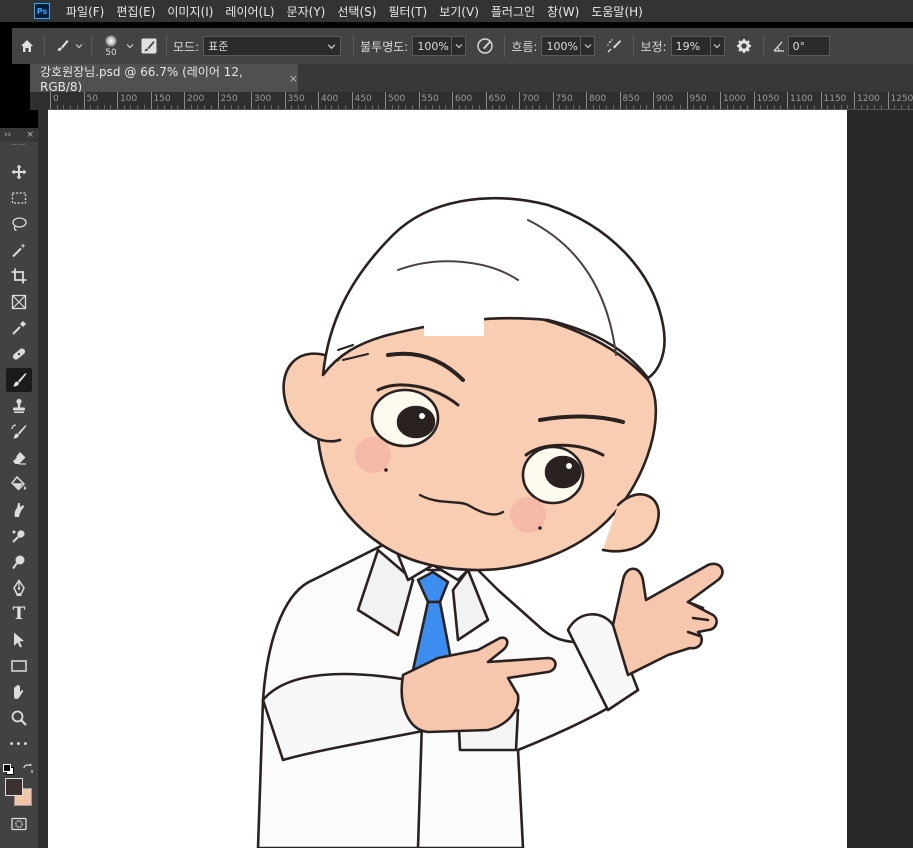 The image size is (913, 848). Describe the element at coordinates (8, 767) in the screenshot. I see `default-colors-icon` at that location.